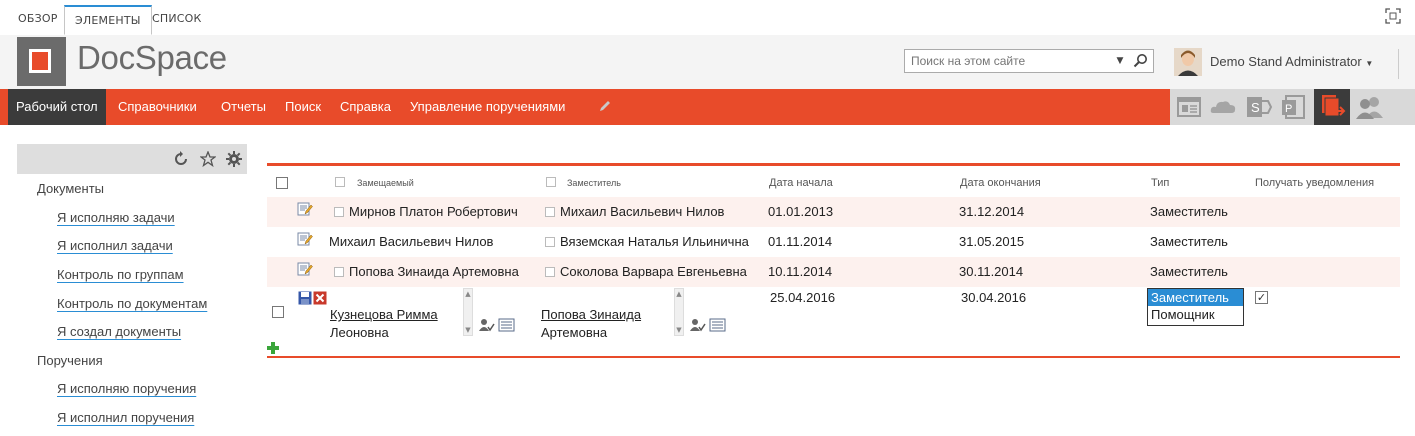 The height and width of the screenshot is (436, 1415). I want to click on onedrive-icon, so click(1223, 107).